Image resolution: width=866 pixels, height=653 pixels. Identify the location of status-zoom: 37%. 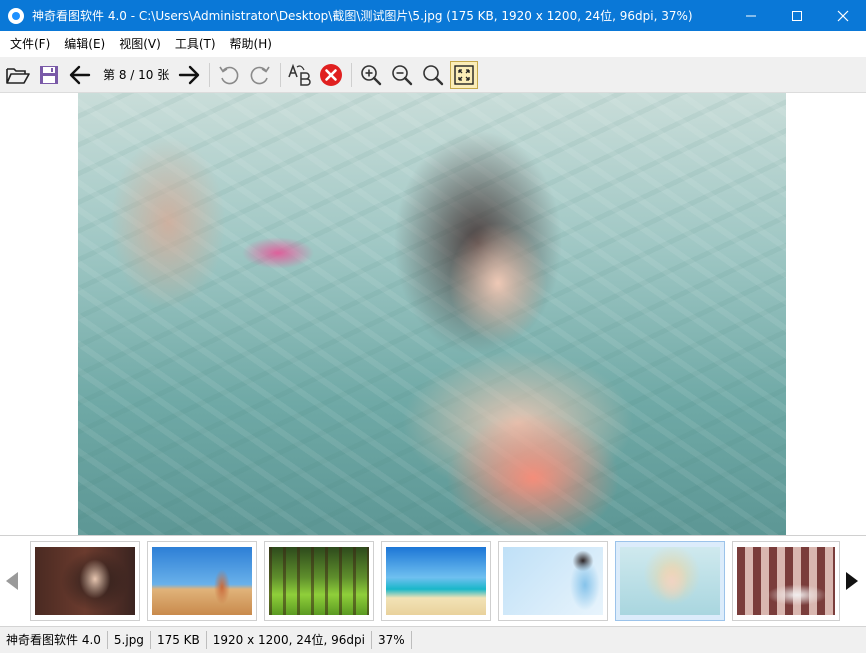
(392, 640).